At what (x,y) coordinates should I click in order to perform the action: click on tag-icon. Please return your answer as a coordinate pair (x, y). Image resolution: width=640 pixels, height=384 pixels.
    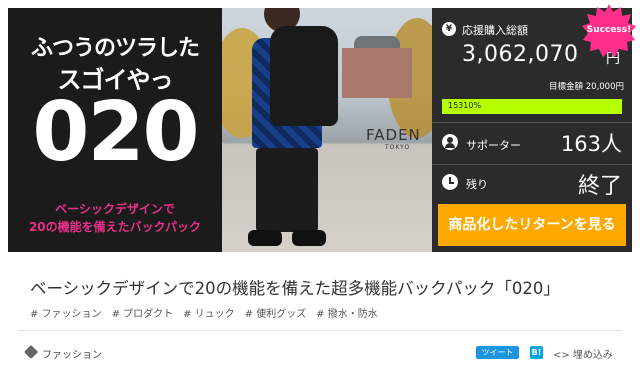
    Looking at the image, I should click on (31, 352).